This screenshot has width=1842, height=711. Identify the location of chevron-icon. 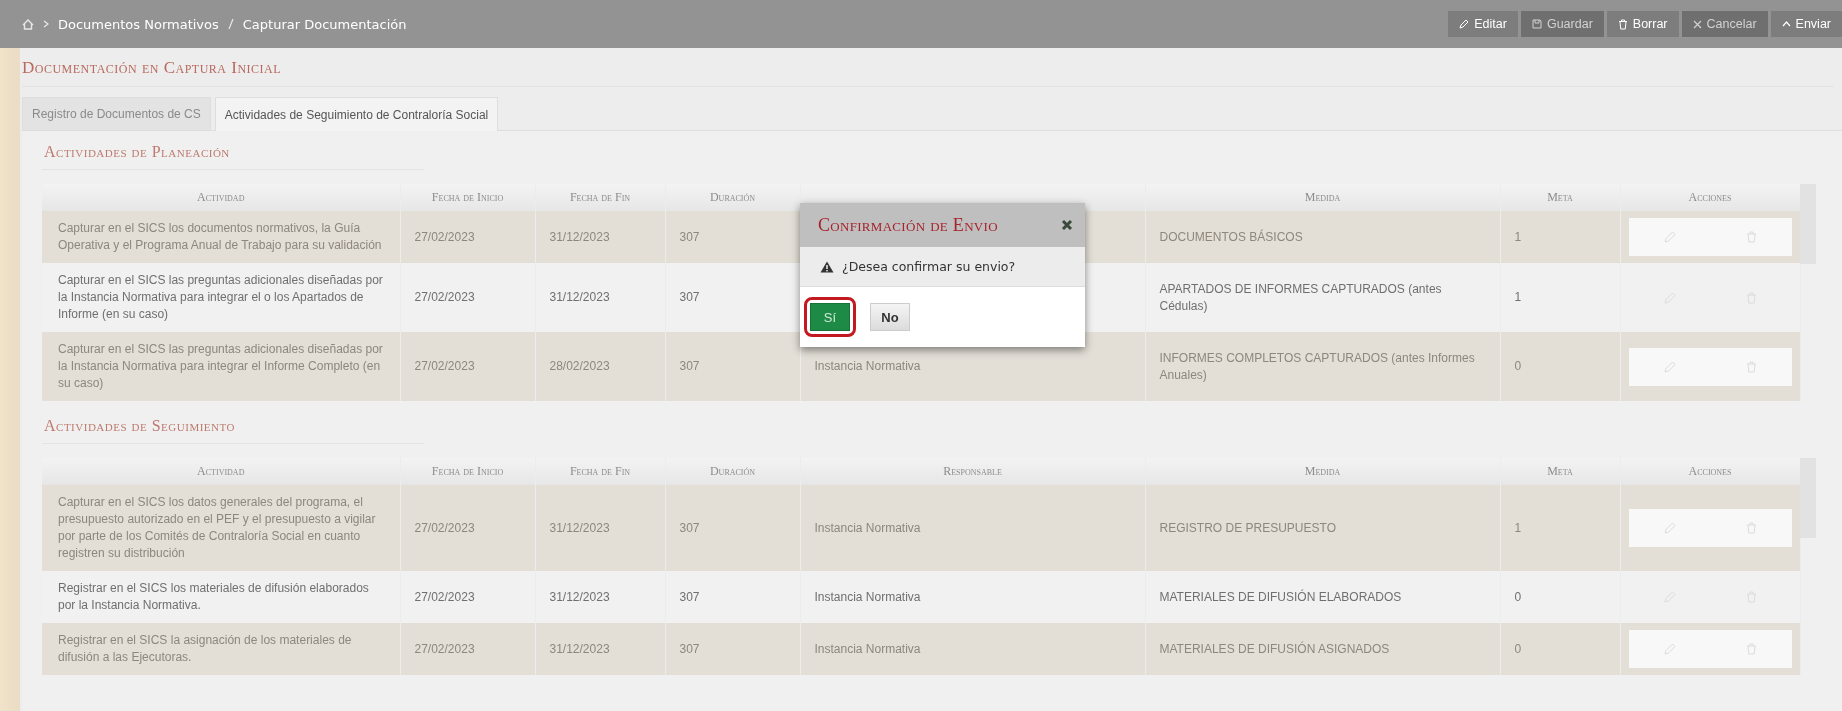
(46, 24).